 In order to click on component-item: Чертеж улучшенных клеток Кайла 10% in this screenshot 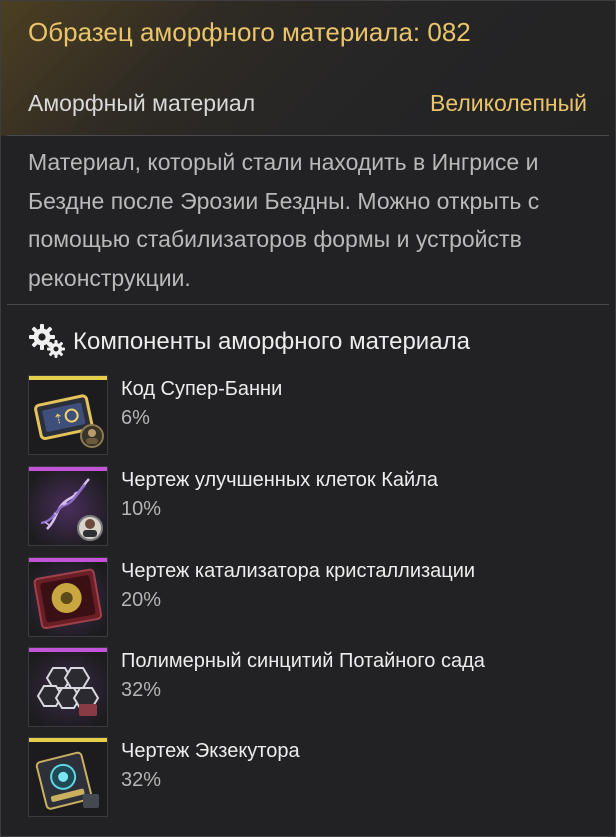, I will do `click(308, 507)`.